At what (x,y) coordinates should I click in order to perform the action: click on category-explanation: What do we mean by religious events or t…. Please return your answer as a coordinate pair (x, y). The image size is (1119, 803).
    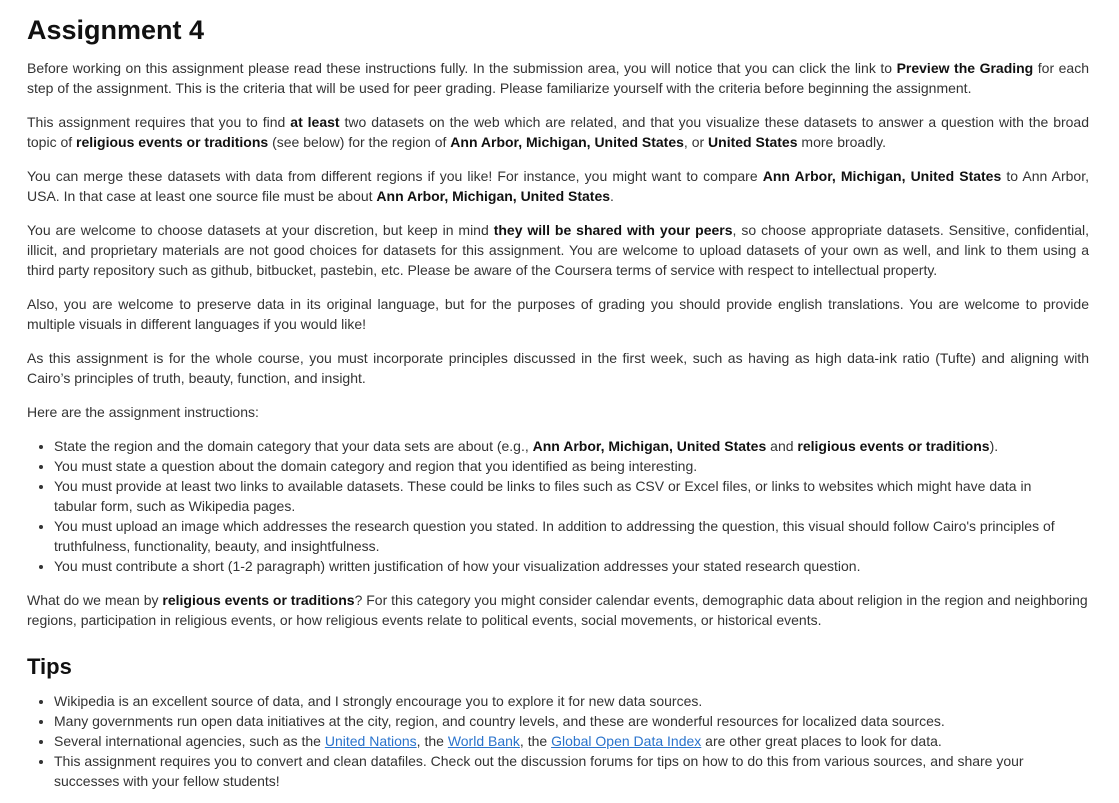
    Looking at the image, I should click on (557, 610).